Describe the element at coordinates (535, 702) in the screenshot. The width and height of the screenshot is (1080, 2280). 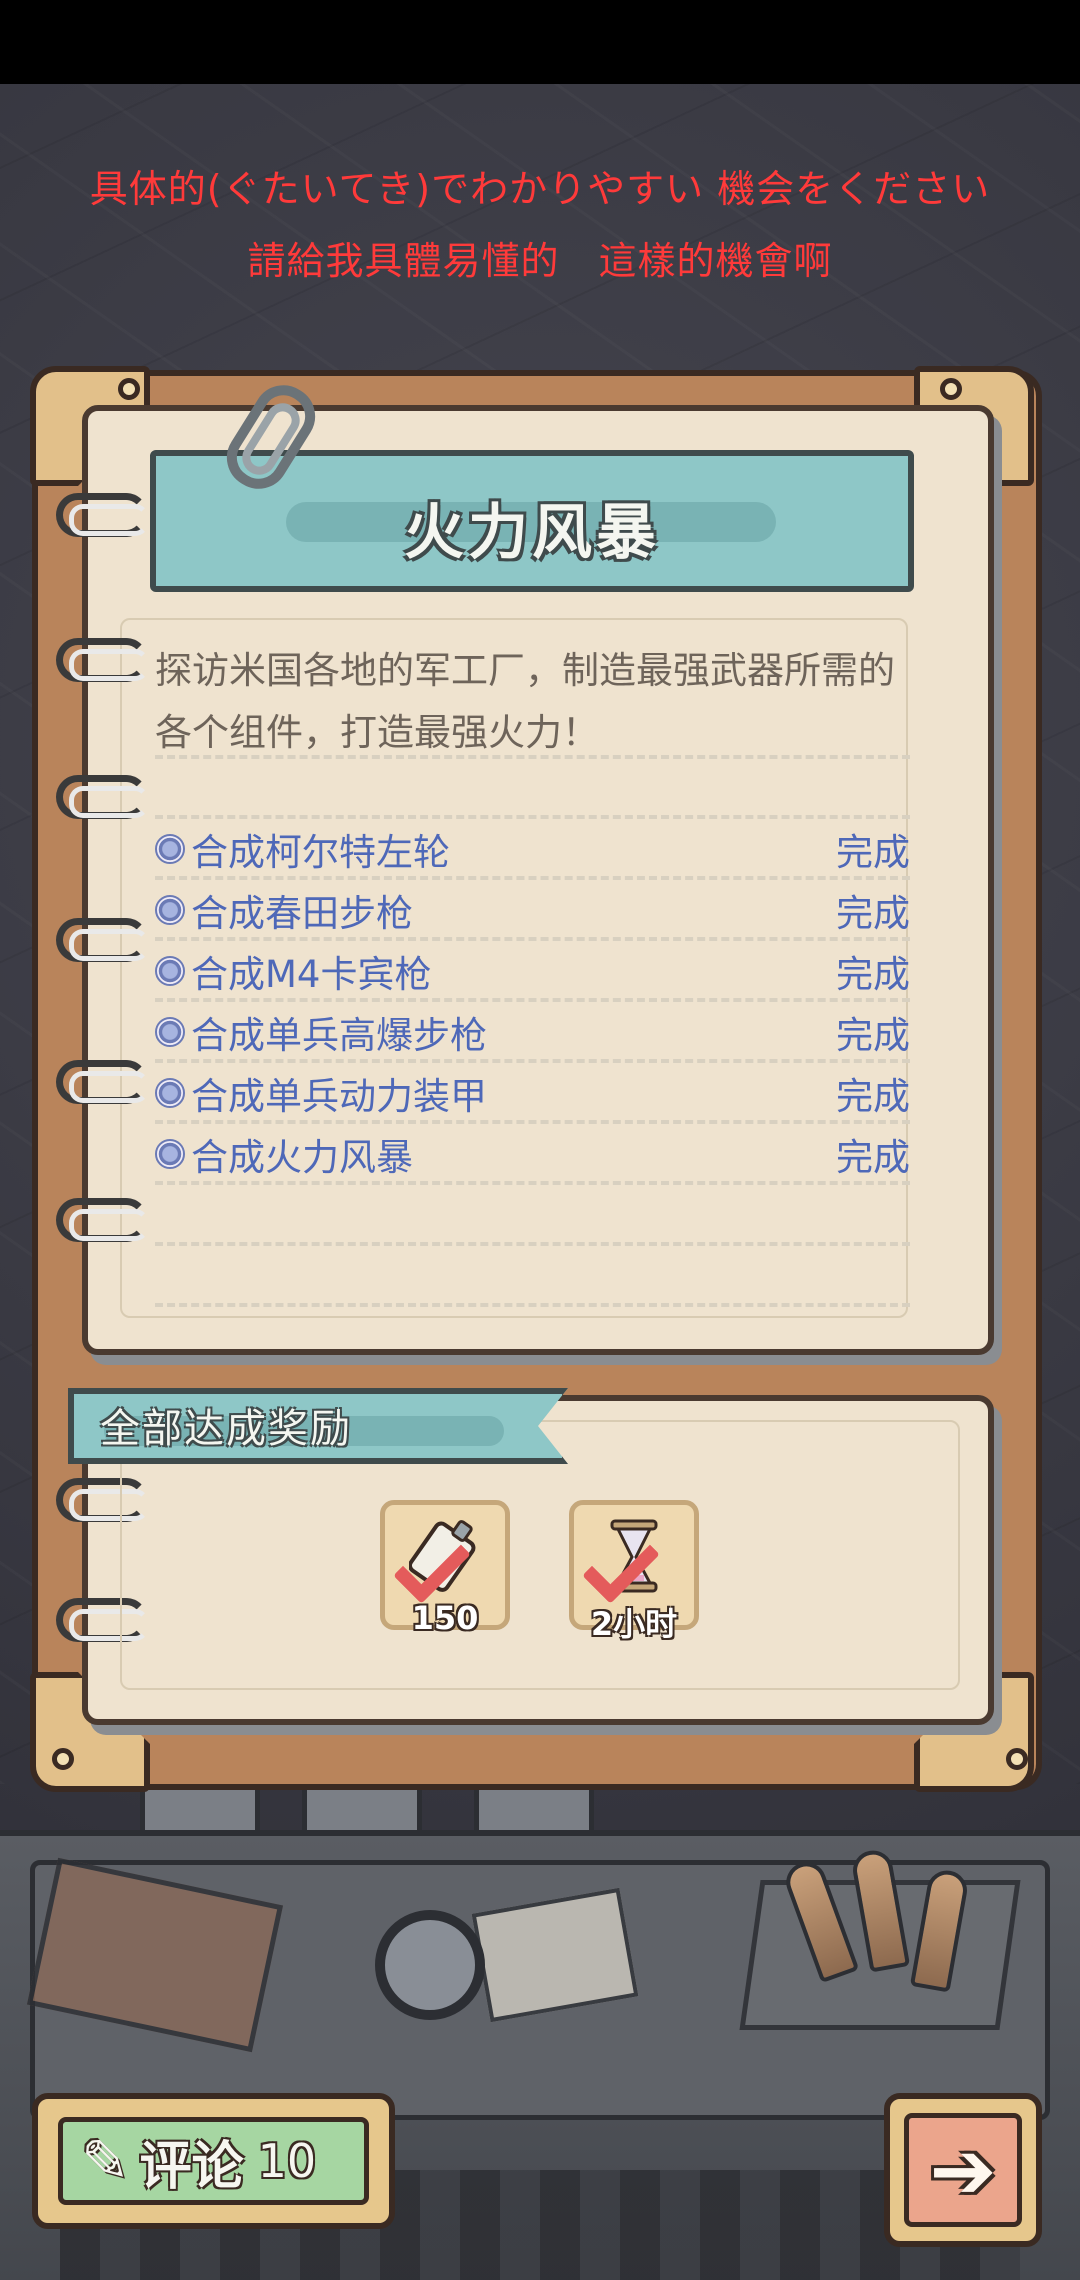
I see `quest-description: 探访米国各地的军工厂，制造最强武器所需的 各个组件，打造最强火力！` at that location.